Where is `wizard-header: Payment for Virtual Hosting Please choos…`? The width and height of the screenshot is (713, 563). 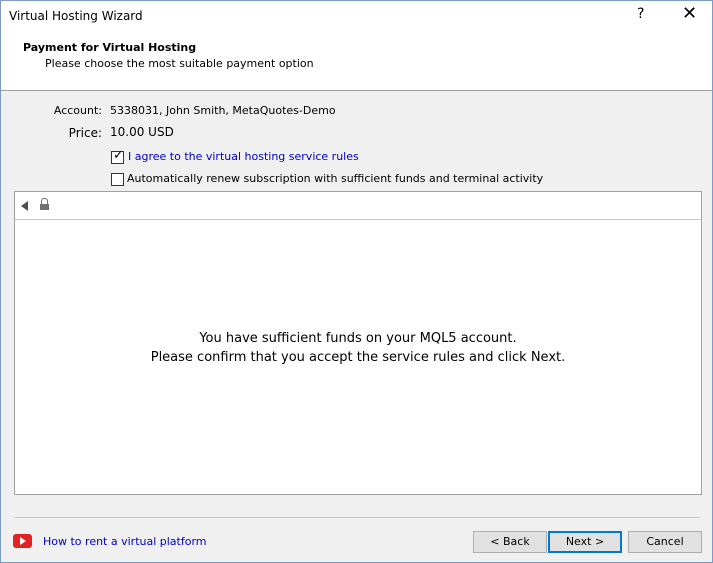 wizard-header: Payment for Virtual Hosting Please choos… is located at coordinates (356, 61).